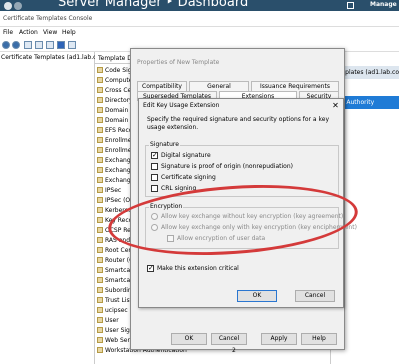 The height and width of the screenshot is (364, 399). I want to click on console-title: Certificate Templates Console, so click(48, 18).